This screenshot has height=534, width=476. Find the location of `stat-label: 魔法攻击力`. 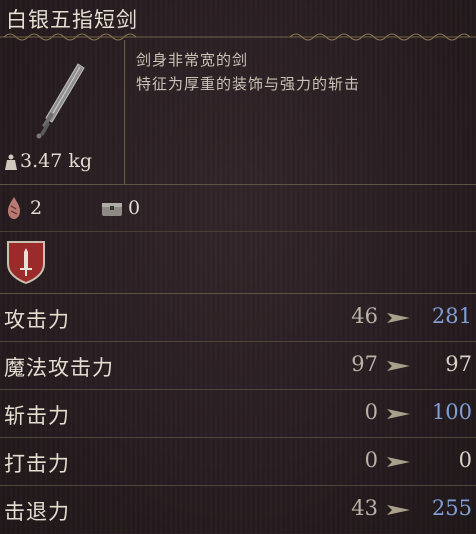

stat-label: 魔法攻击力 is located at coordinates (59, 368).